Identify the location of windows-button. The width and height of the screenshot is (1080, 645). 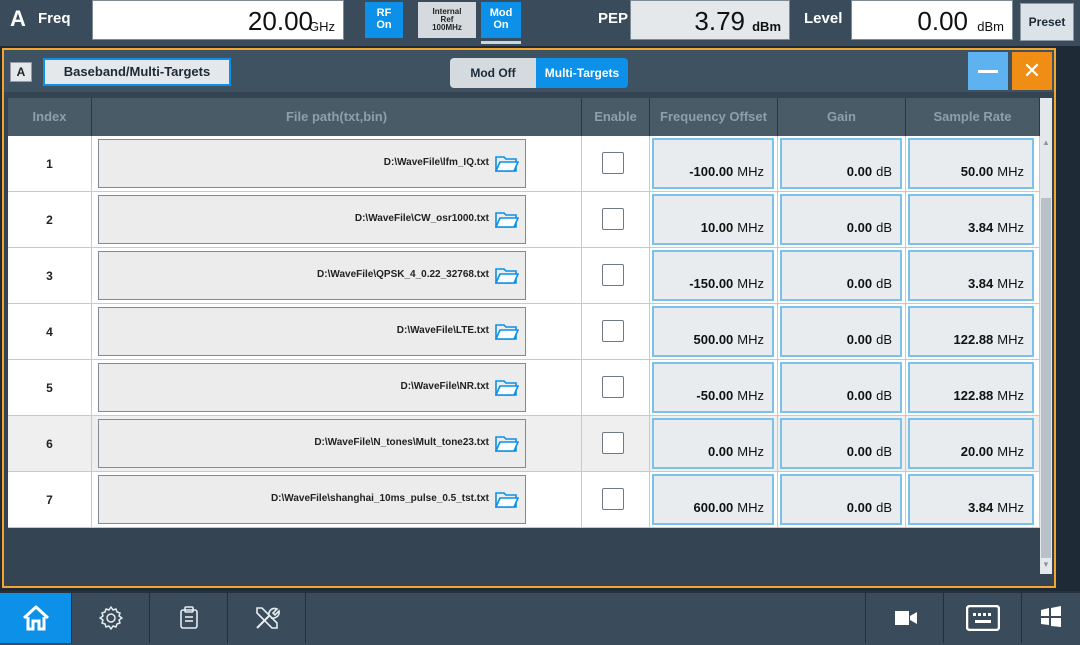
(1051, 618).